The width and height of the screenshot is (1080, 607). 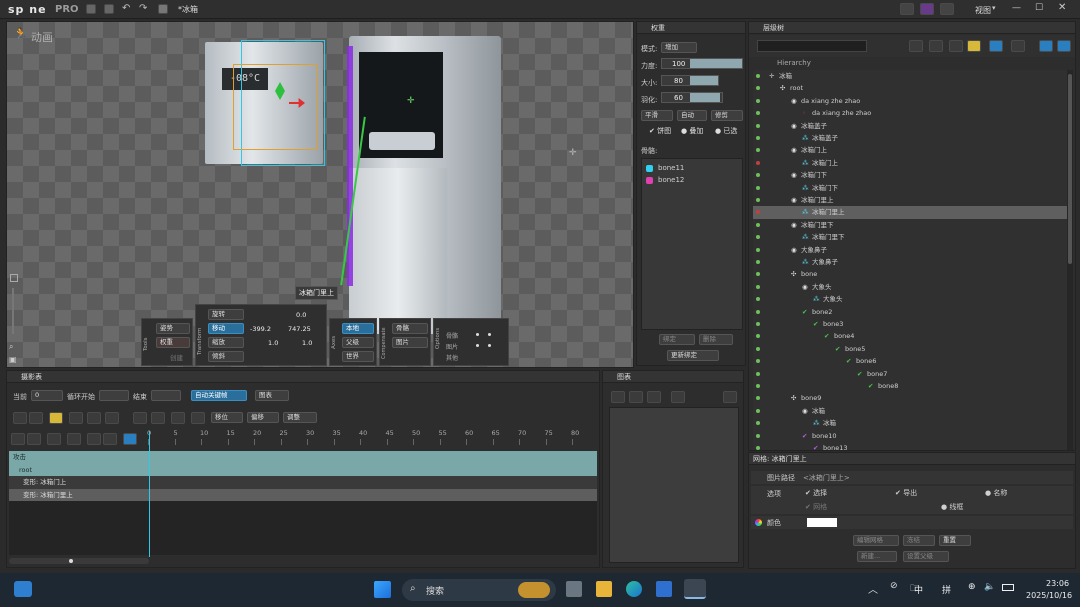 I want to click on tree-row: ⁂ 冰箱, so click(x=910, y=423).